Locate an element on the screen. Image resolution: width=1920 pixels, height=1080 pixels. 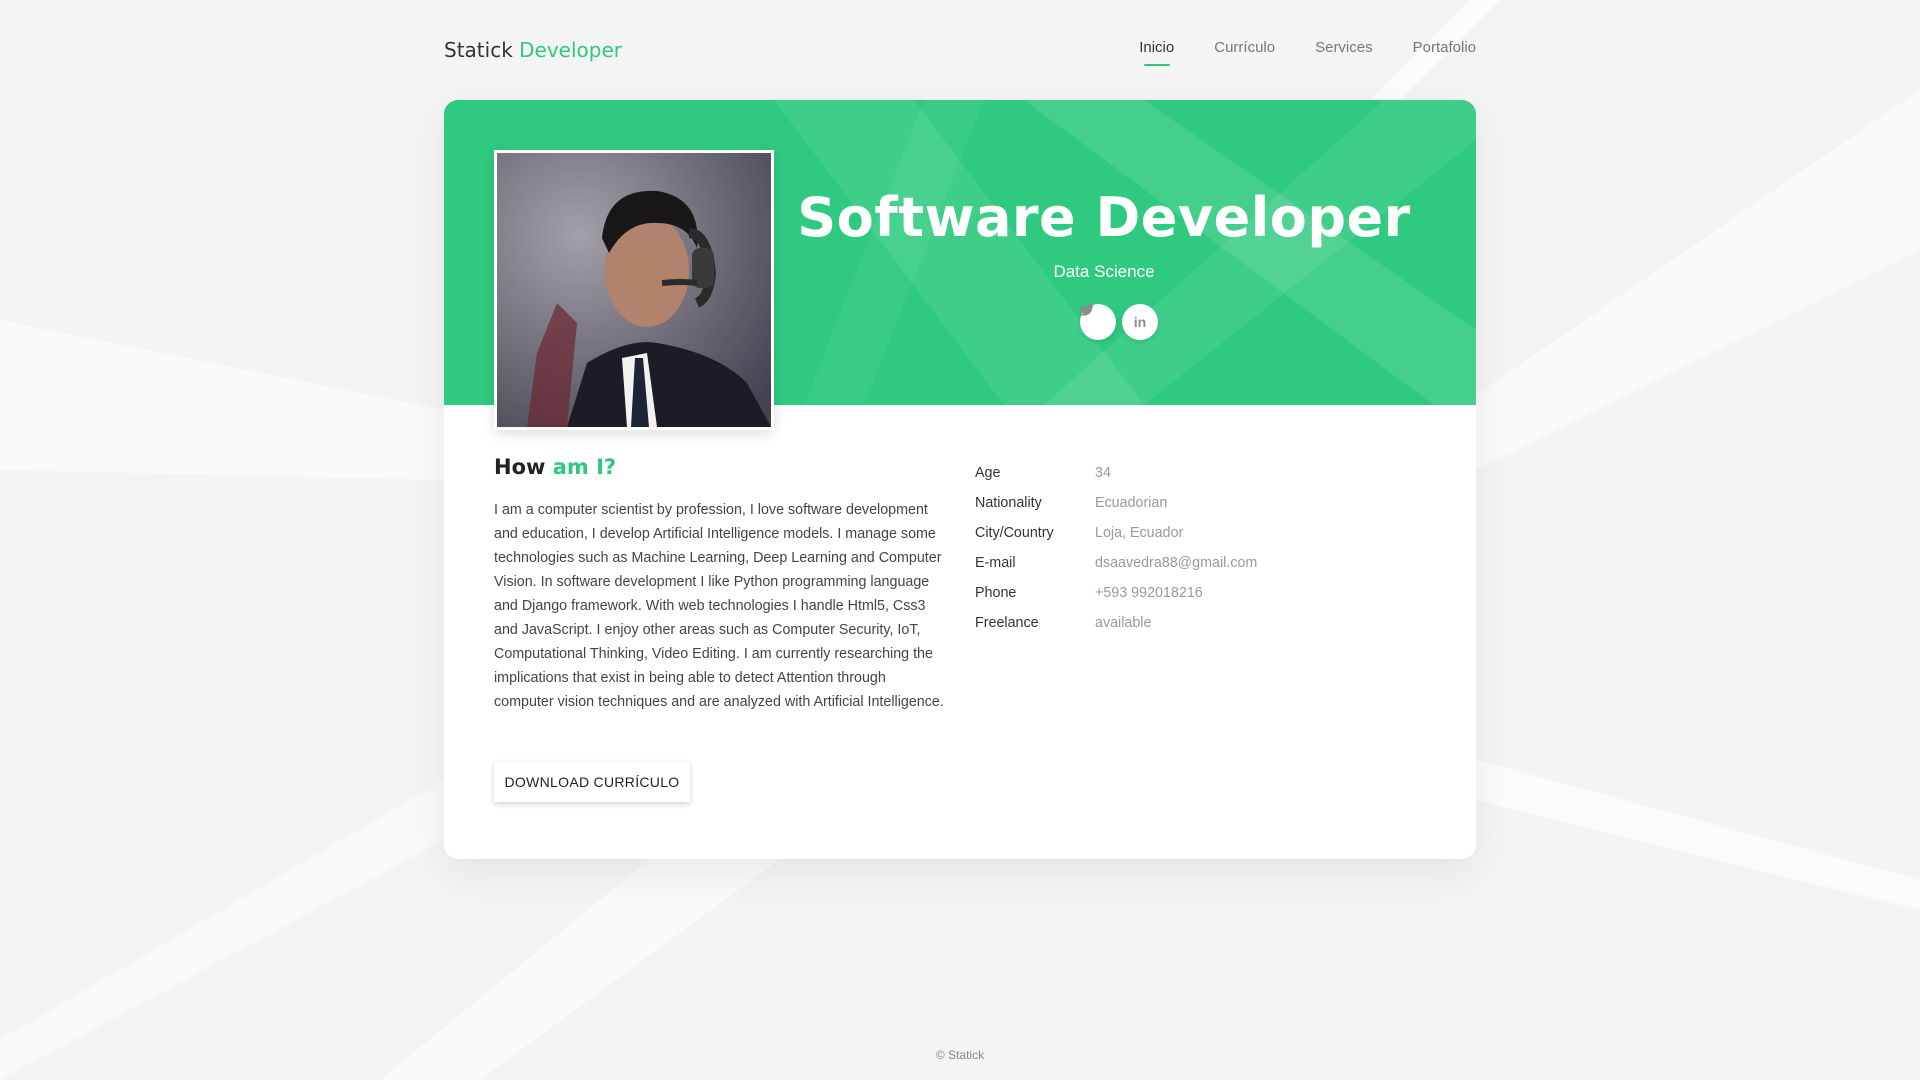
info-row-email: E-mail dsaavedra88@gmail.com is located at coordinates (1116, 563).